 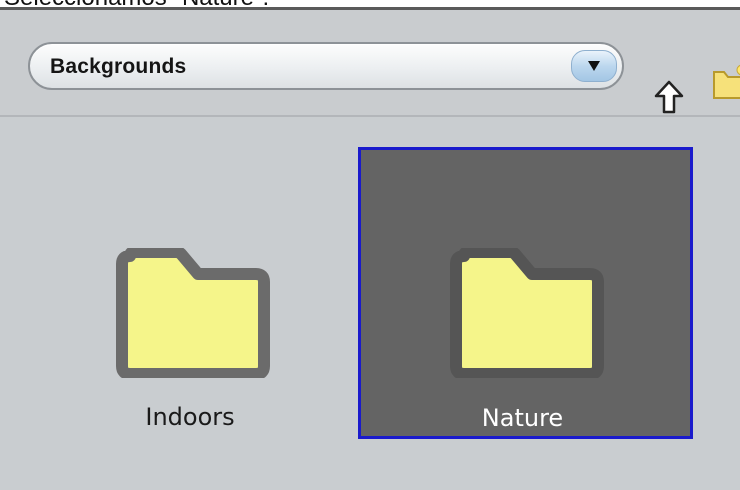 What do you see at coordinates (725, 82) in the screenshot?
I see `new-folder-icon` at bounding box center [725, 82].